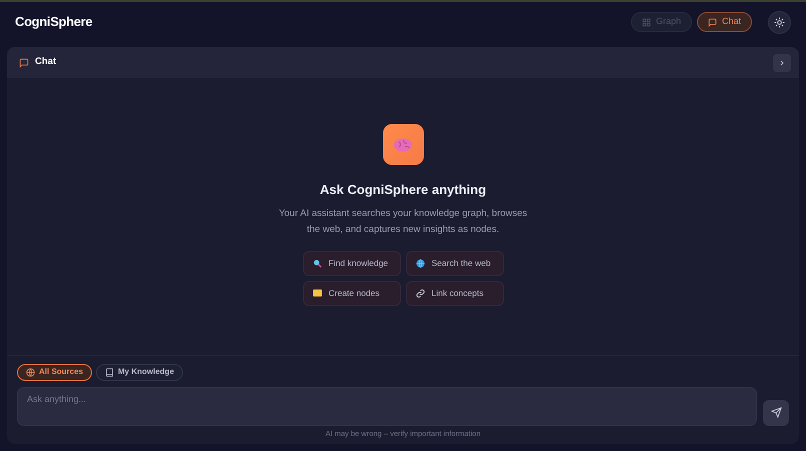 This screenshot has width=806, height=451. What do you see at coordinates (403, 221) in the screenshot?
I see `empty-state-description: Your AI assistant searches your knowledge graph, browses the web, and captures new insights as nodes.` at bounding box center [403, 221].